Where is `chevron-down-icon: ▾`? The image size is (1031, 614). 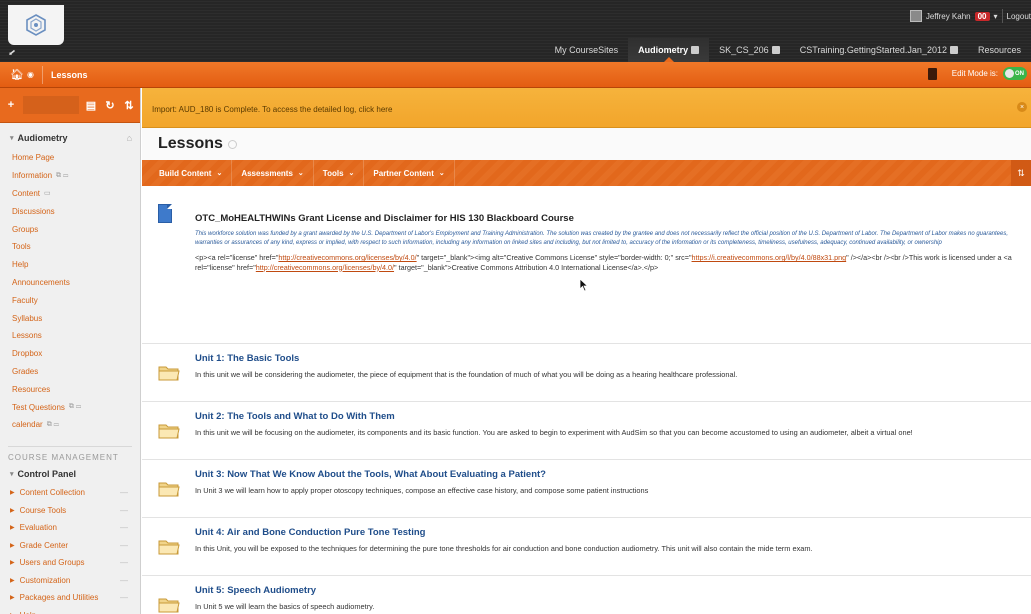
chevron-down-icon: ▾ is located at coordinates (996, 16).